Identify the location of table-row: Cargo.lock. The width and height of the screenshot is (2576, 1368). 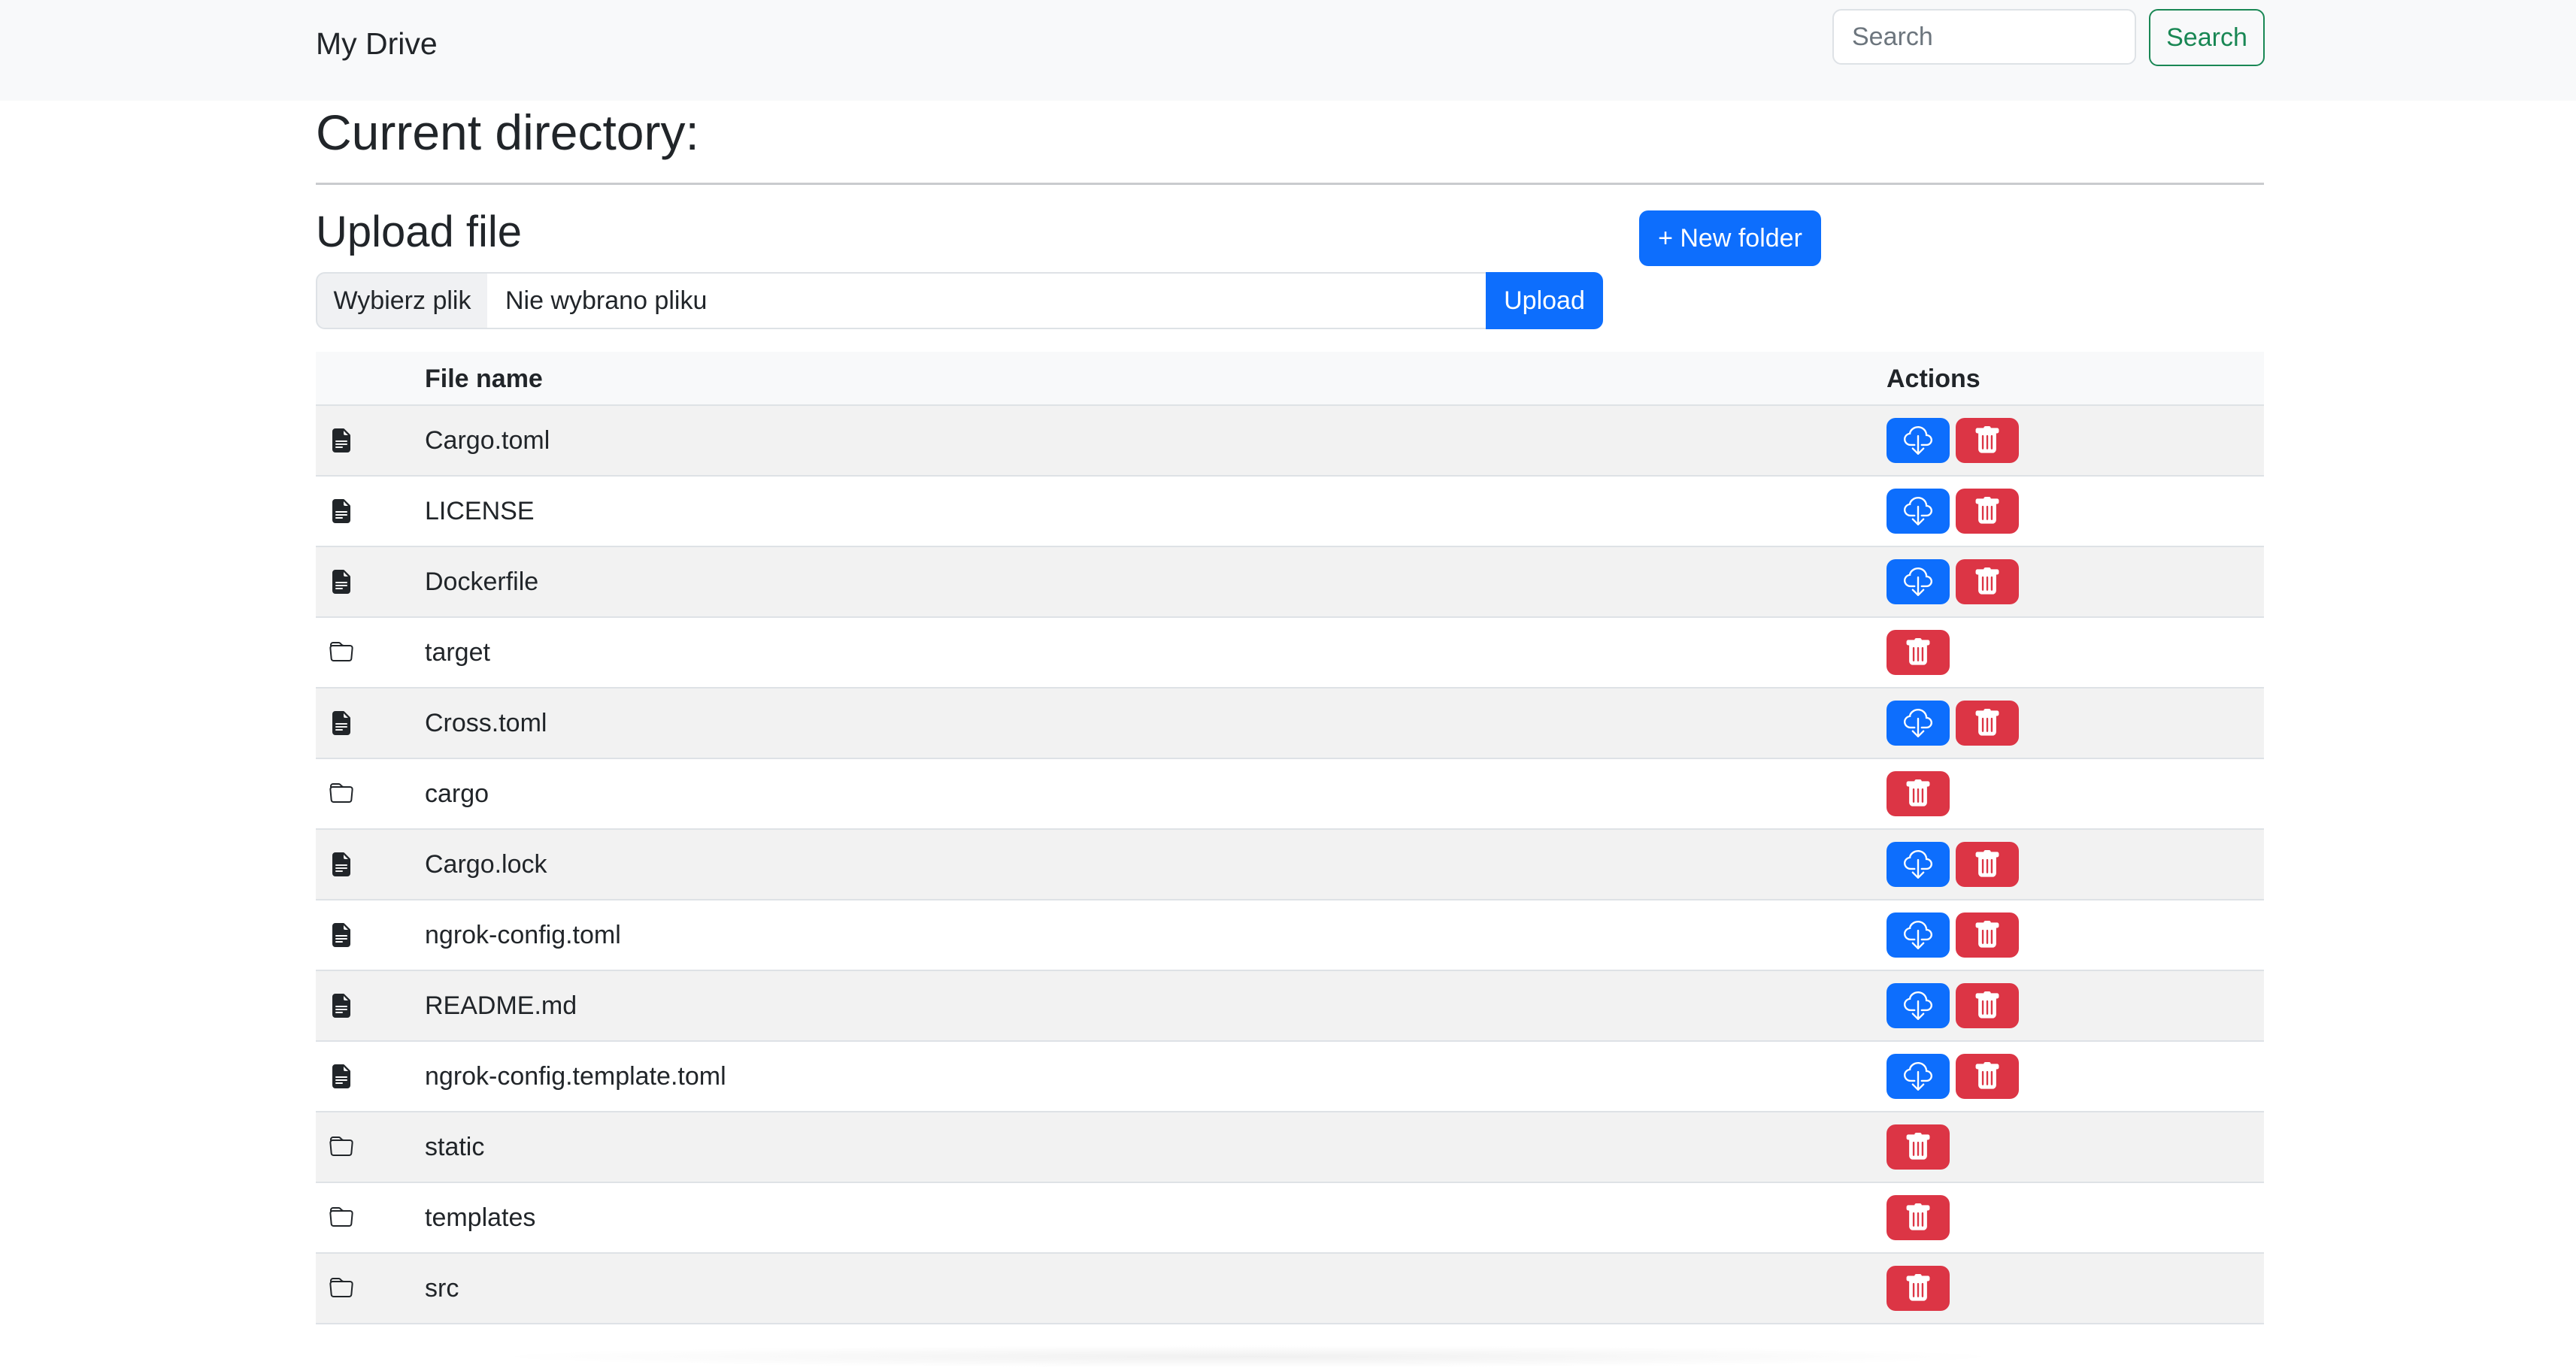
(1290, 865).